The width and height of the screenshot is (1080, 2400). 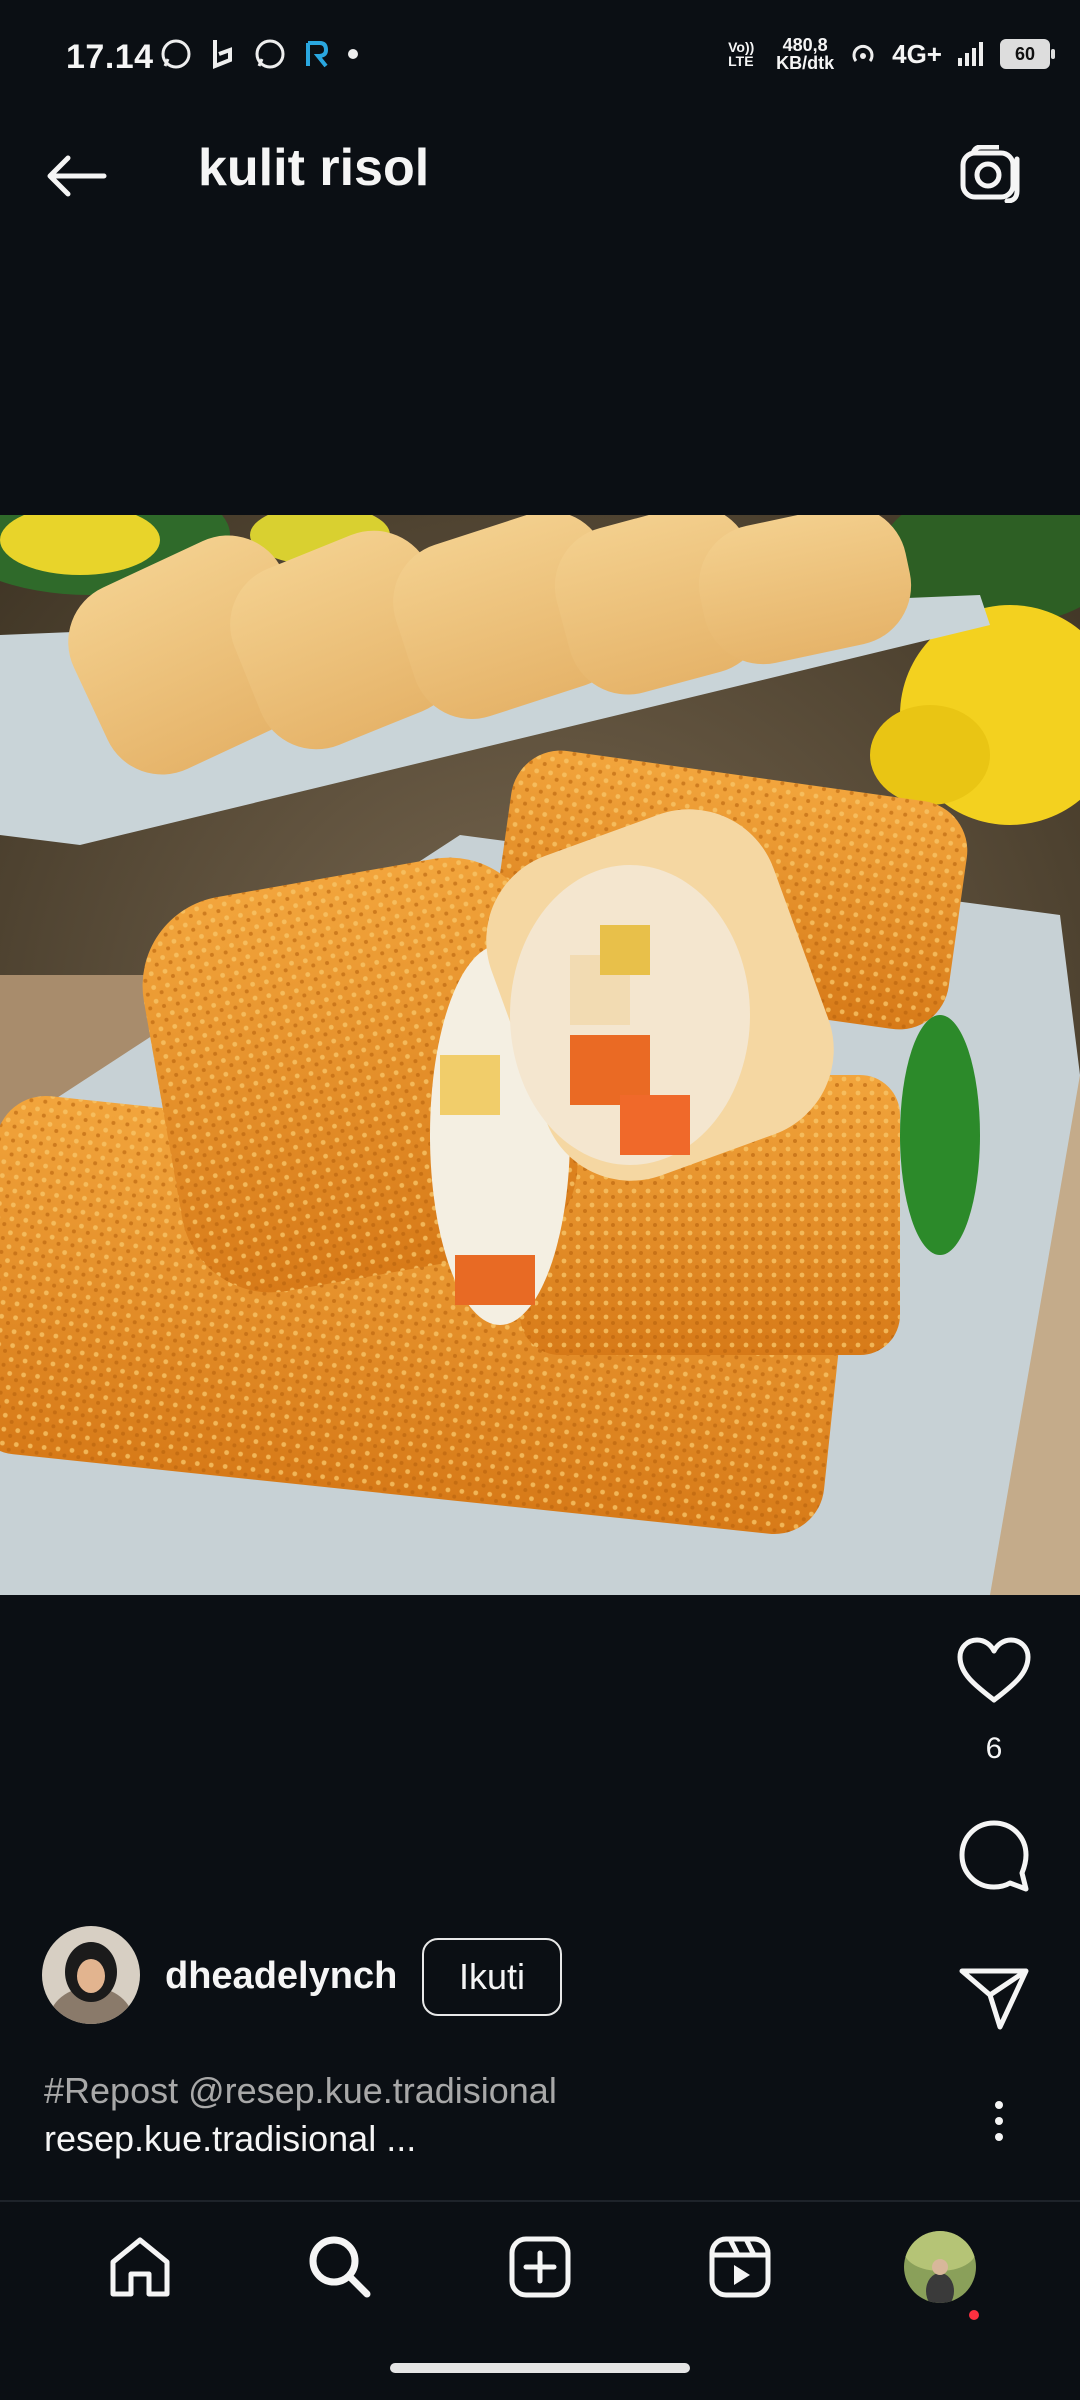 I want to click on camera-icon, so click(x=990, y=174).